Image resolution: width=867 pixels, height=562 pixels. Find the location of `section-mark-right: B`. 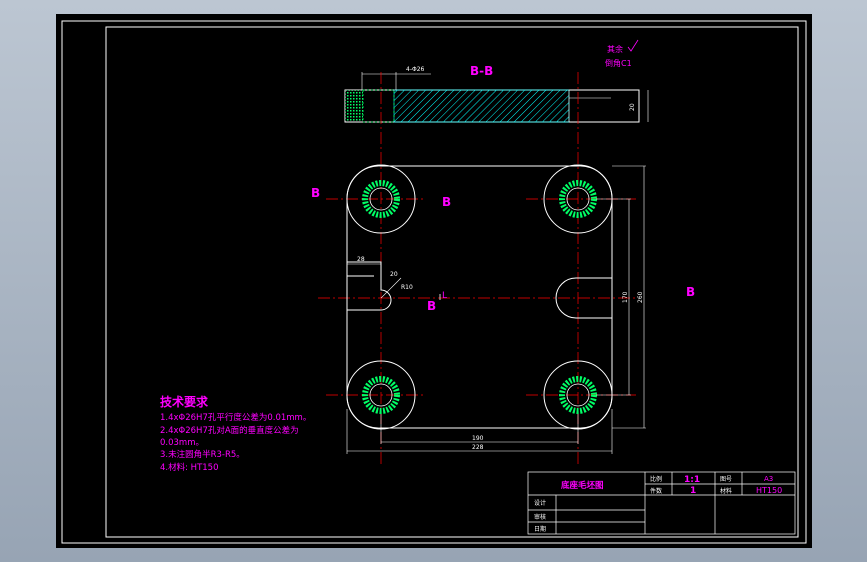

section-mark-right: B is located at coordinates (446, 202).